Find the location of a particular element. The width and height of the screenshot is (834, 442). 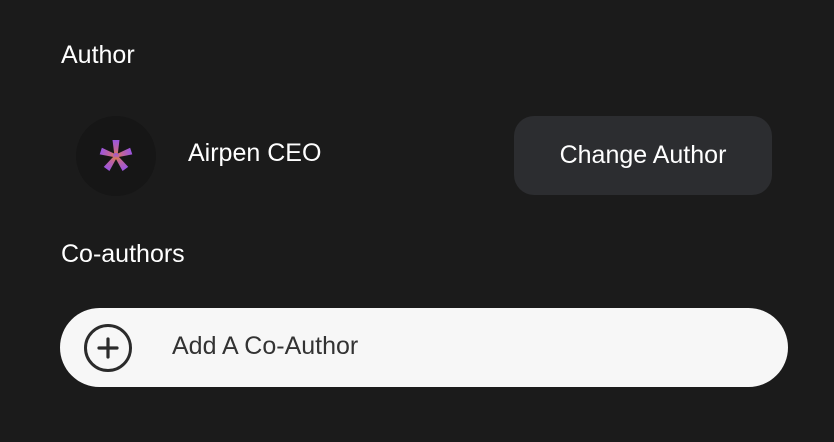

asterisk-logo-icon is located at coordinates (116, 156).